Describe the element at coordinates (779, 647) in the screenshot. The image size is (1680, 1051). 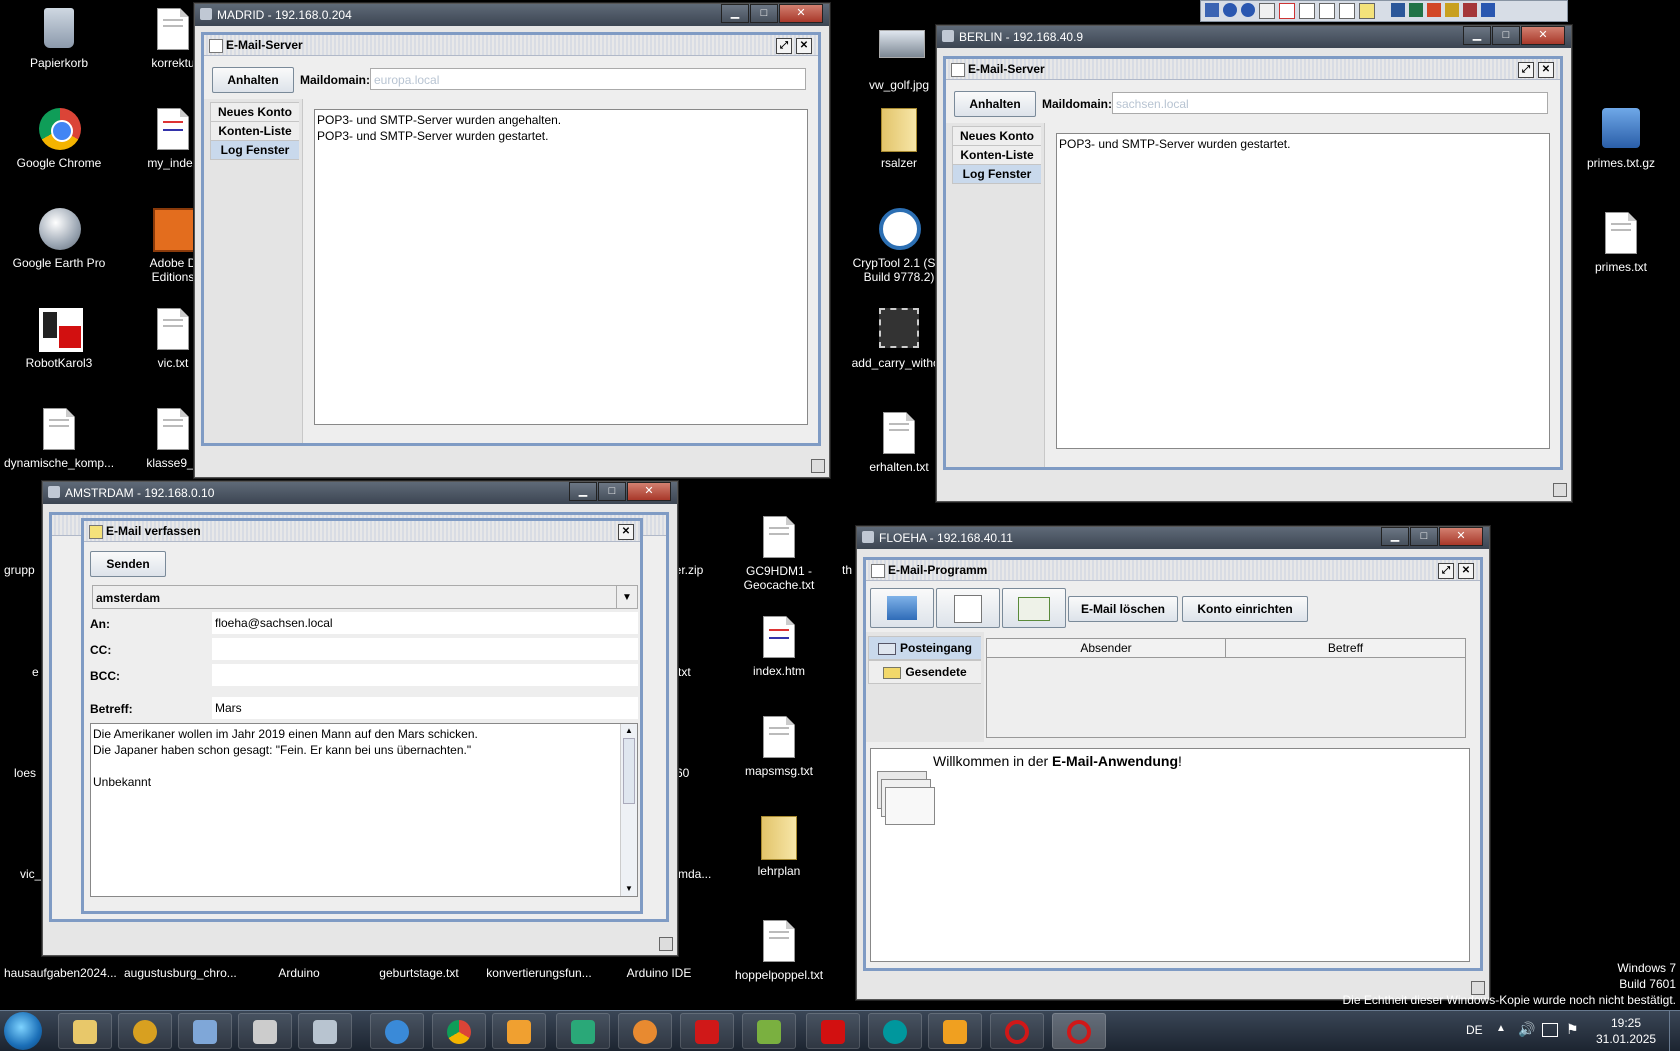
I see `desktop-icon-index-htm: index.htm` at that location.